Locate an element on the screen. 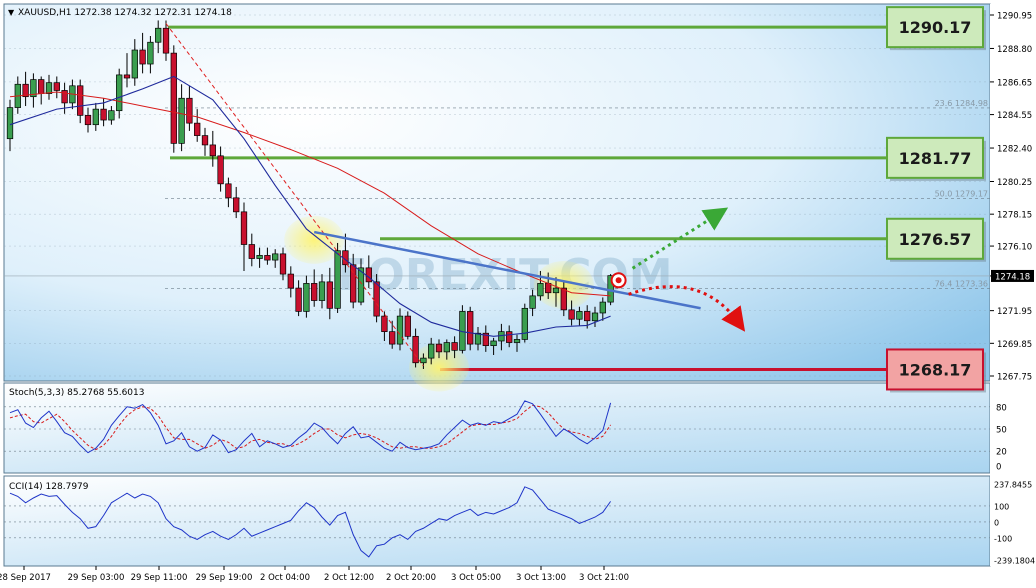  stoch-tick-label: 80 is located at coordinates (1001, 408).